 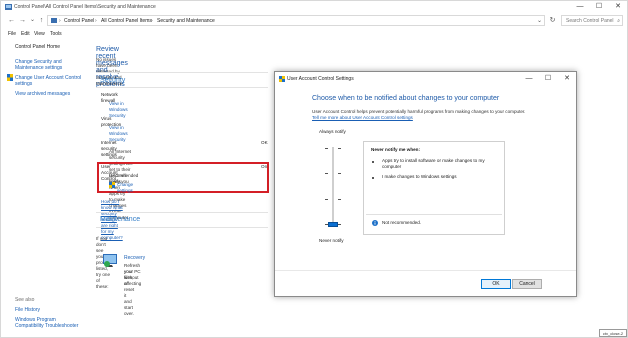 I want to click on menu-tools: Tools, so click(x=56, y=34).